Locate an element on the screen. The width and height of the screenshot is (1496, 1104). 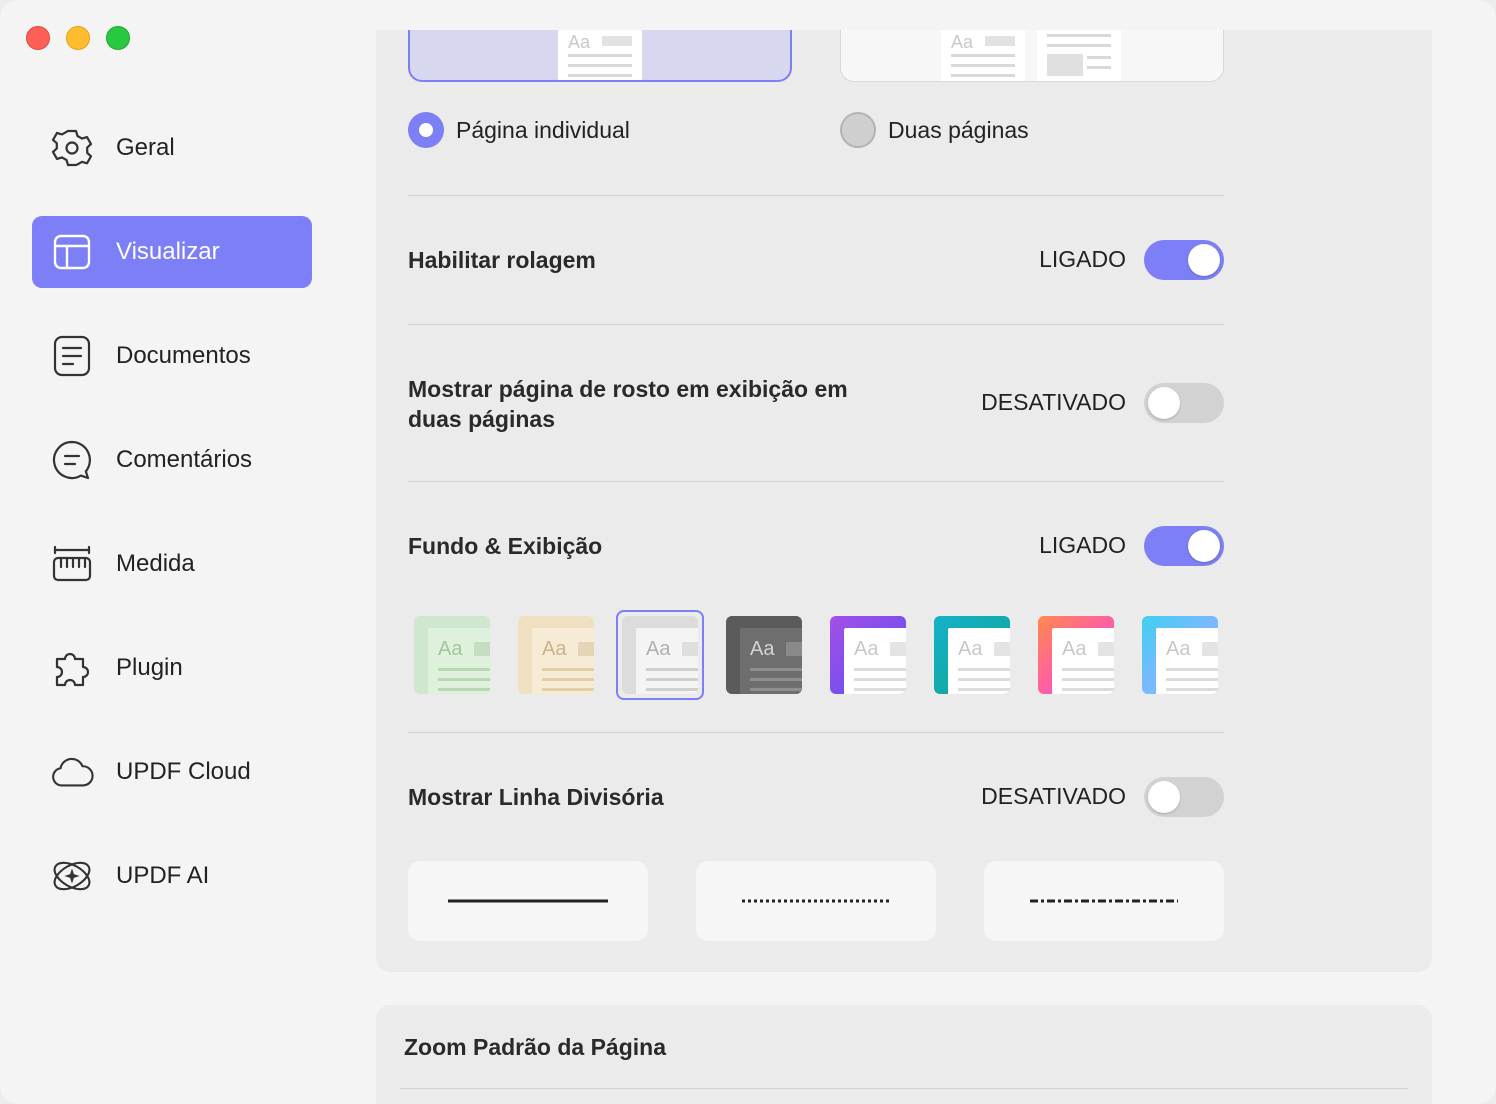
theme-purple: Aa is located at coordinates (868, 655).